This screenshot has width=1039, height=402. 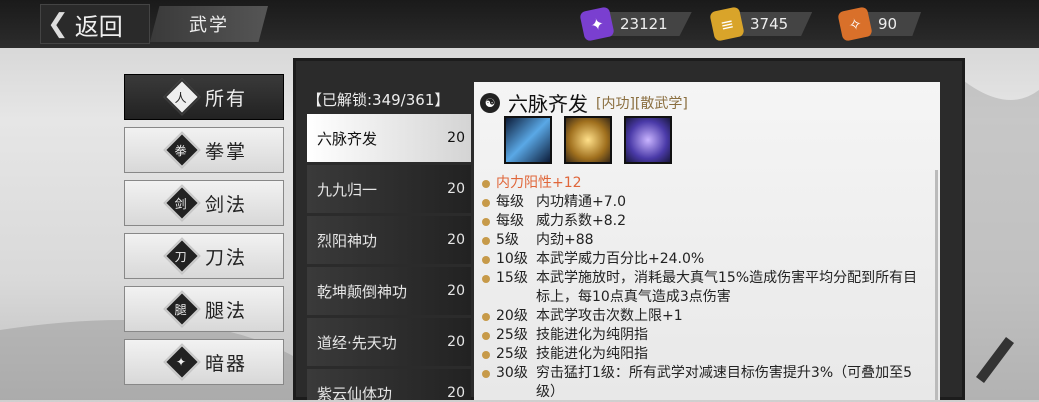 I want to click on list-item: 乾坤颠倒神功 20, so click(x=389, y=291).